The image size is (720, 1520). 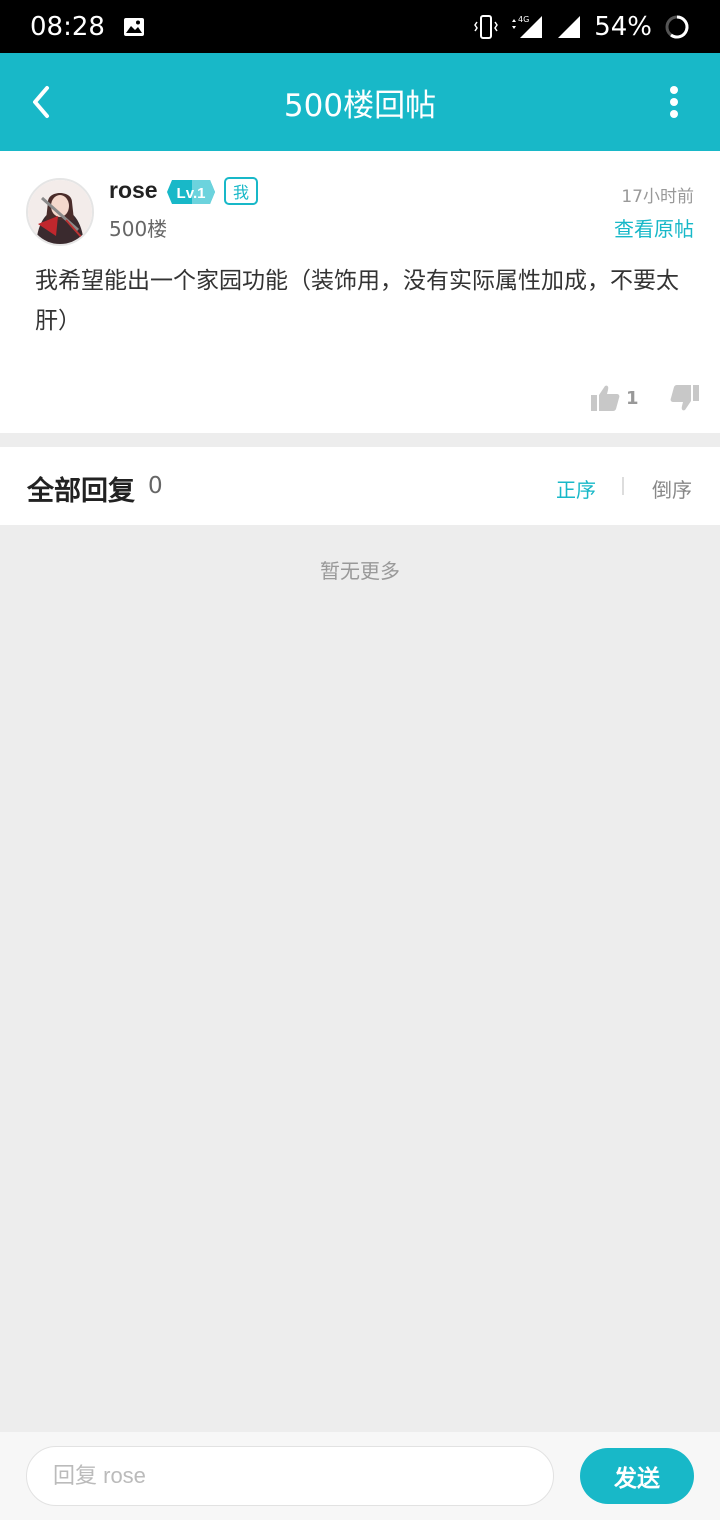 What do you see at coordinates (360, 105) in the screenshot?
I see `page-title: 500楼回帖` at bounding box center [360, 105].